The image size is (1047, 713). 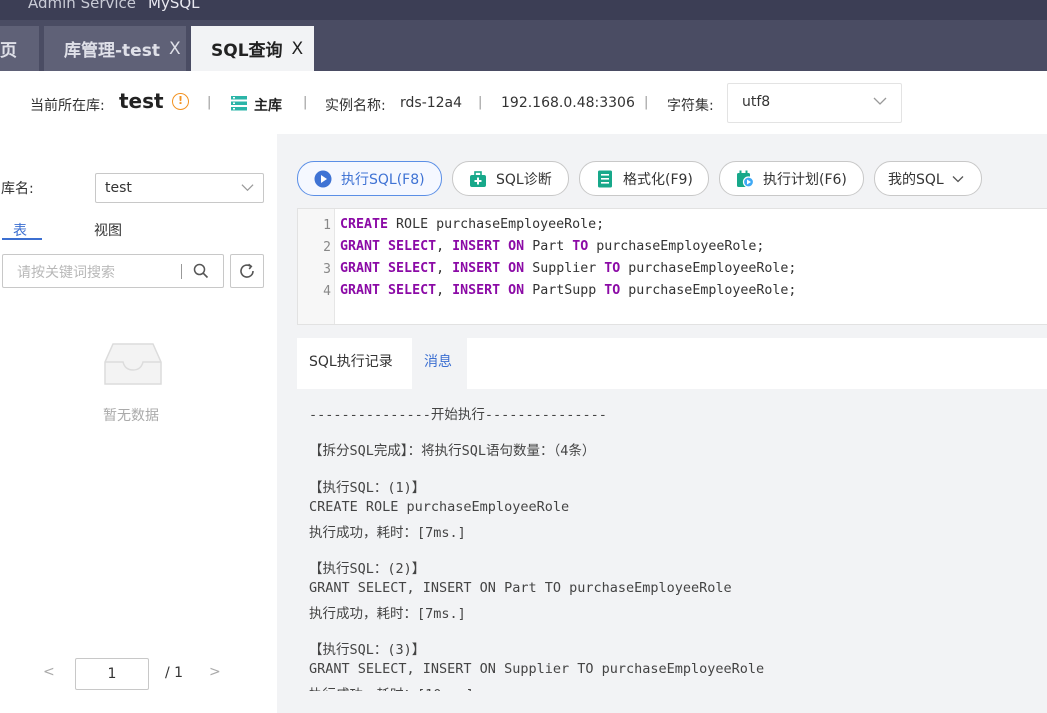 I want to click on tab-sql-query: SQL查询 X, so click(x=252, y=48).